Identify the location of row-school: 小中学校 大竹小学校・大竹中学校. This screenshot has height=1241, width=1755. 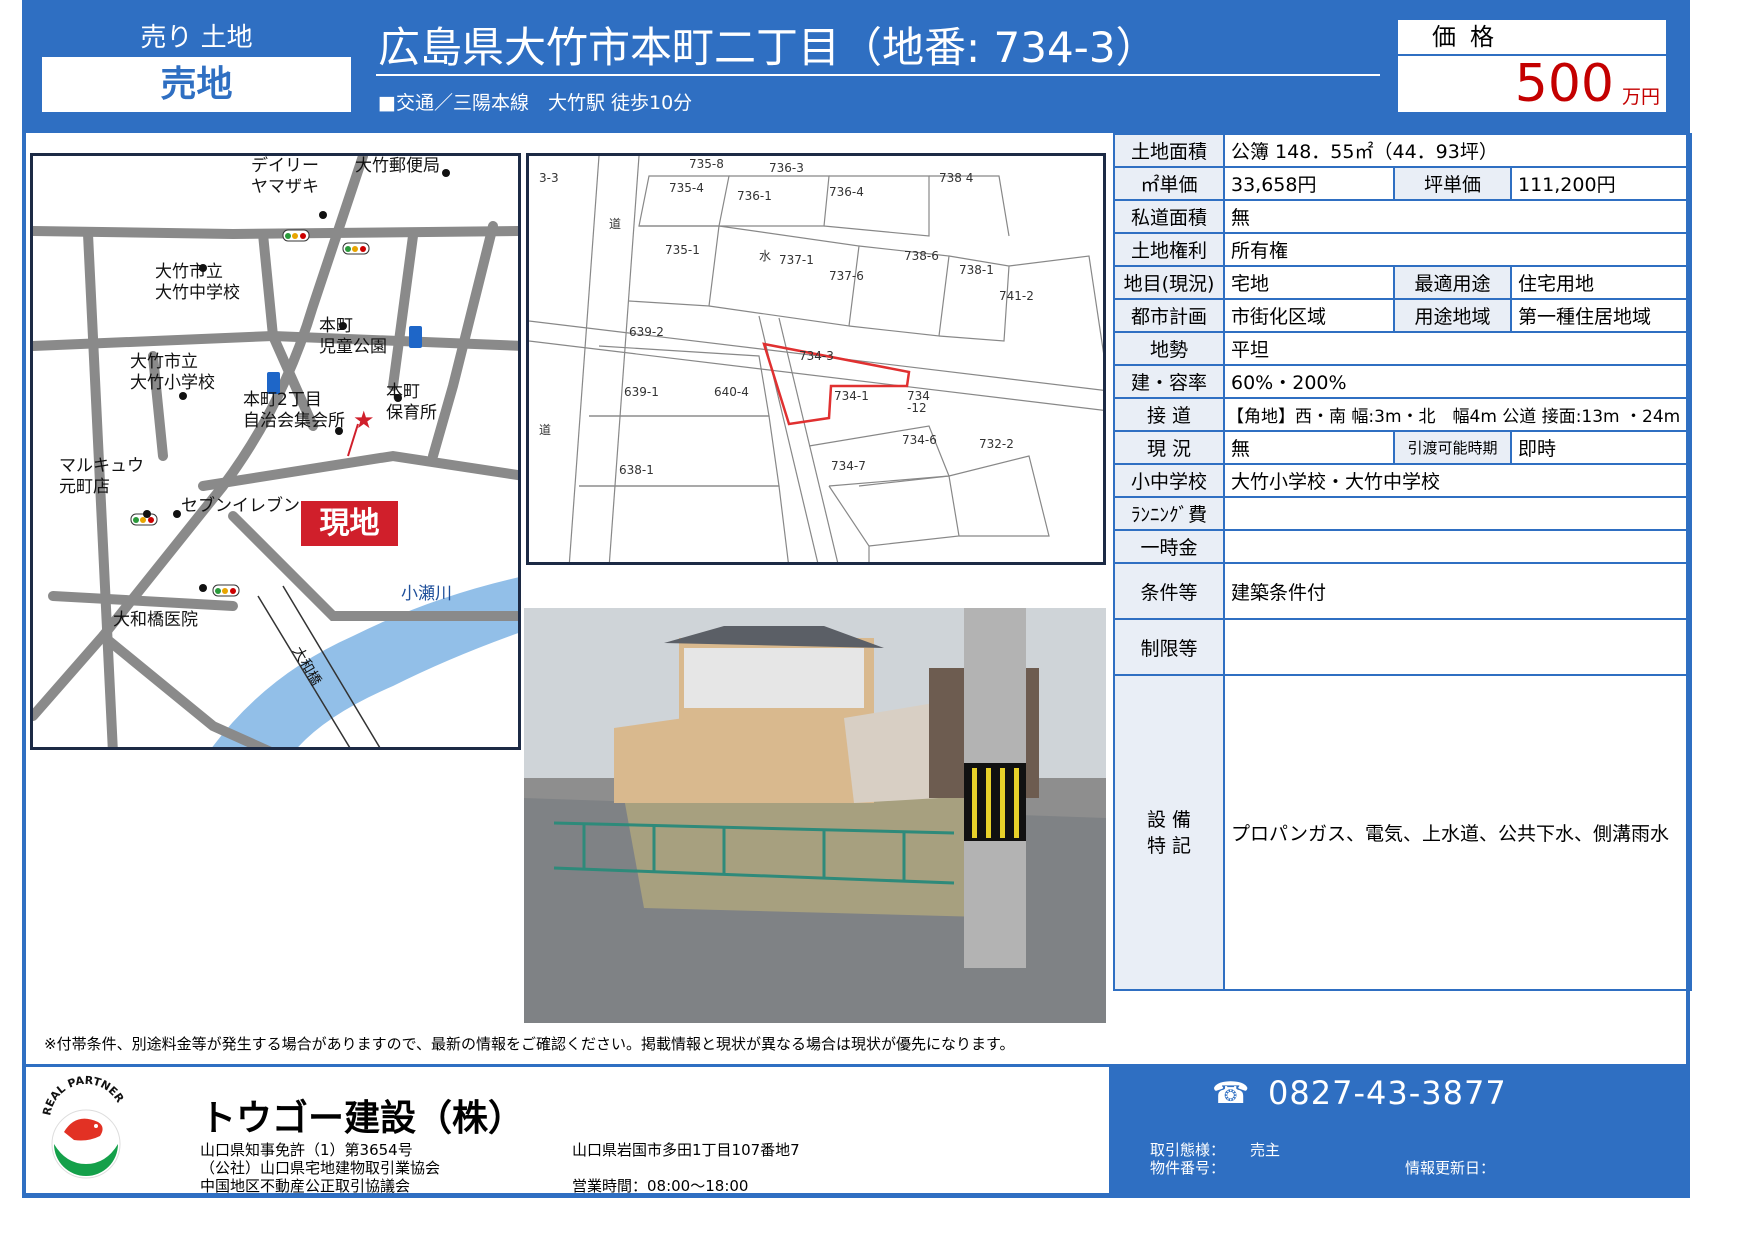
(1403, 480).